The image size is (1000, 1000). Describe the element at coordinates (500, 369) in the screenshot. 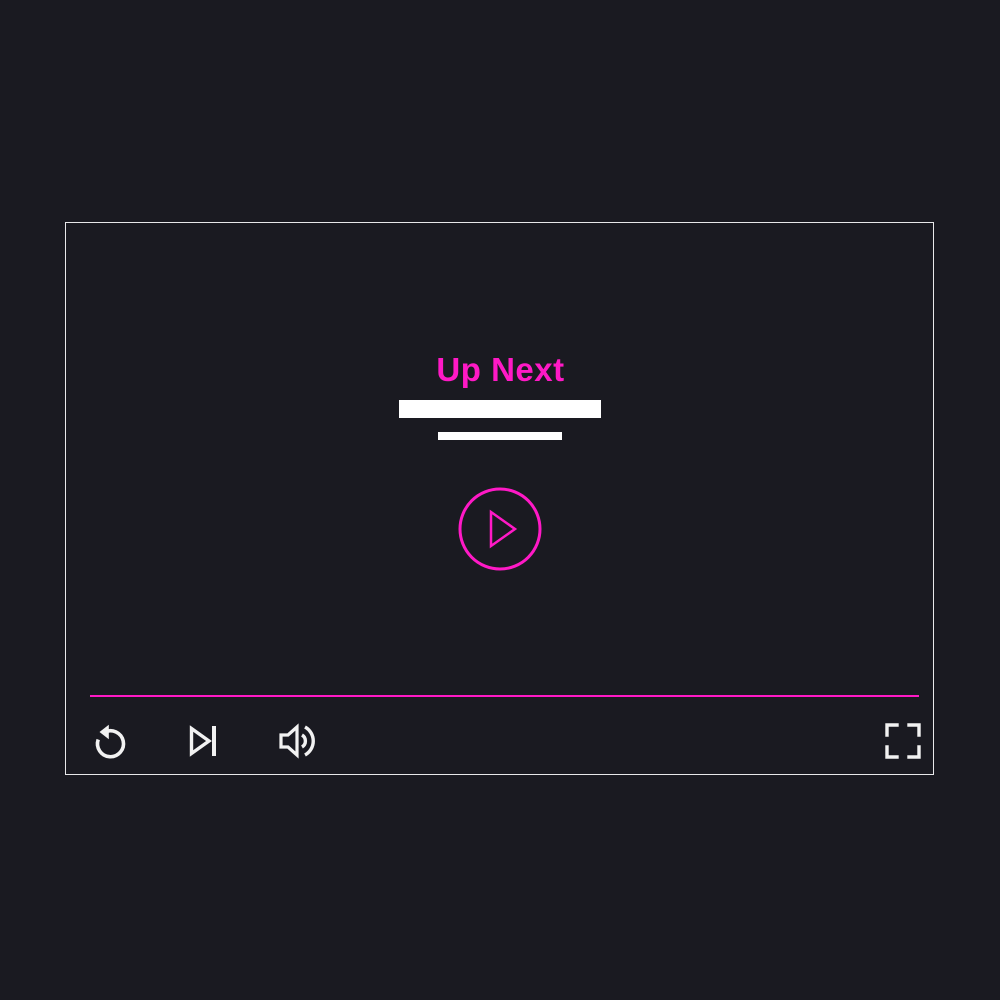

I see `up-next-title: Up Next` at that location.